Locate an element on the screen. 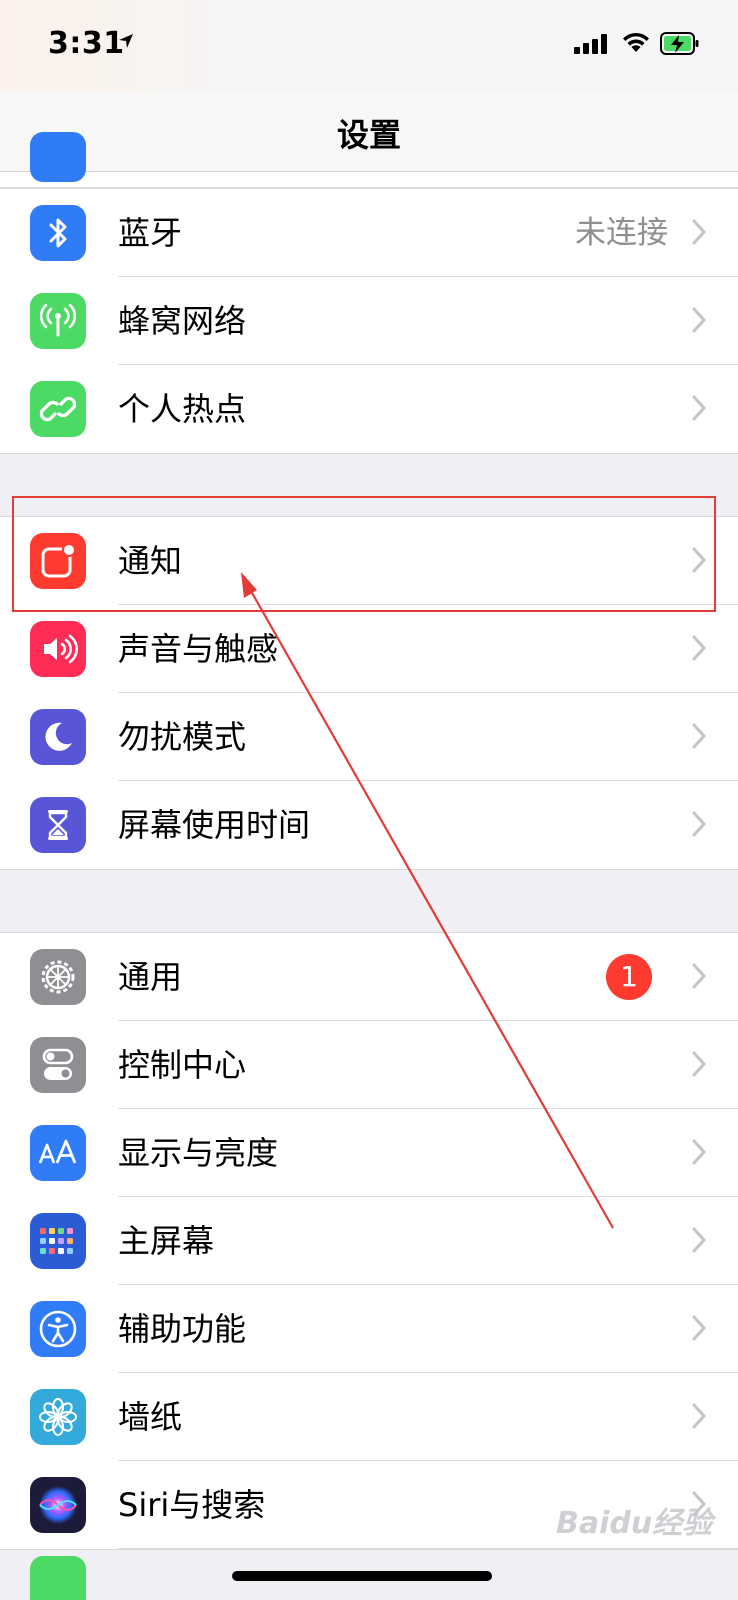 This screenshot has width=738, height=1600. home-grid-icon is located at coordinates (58, 1241).